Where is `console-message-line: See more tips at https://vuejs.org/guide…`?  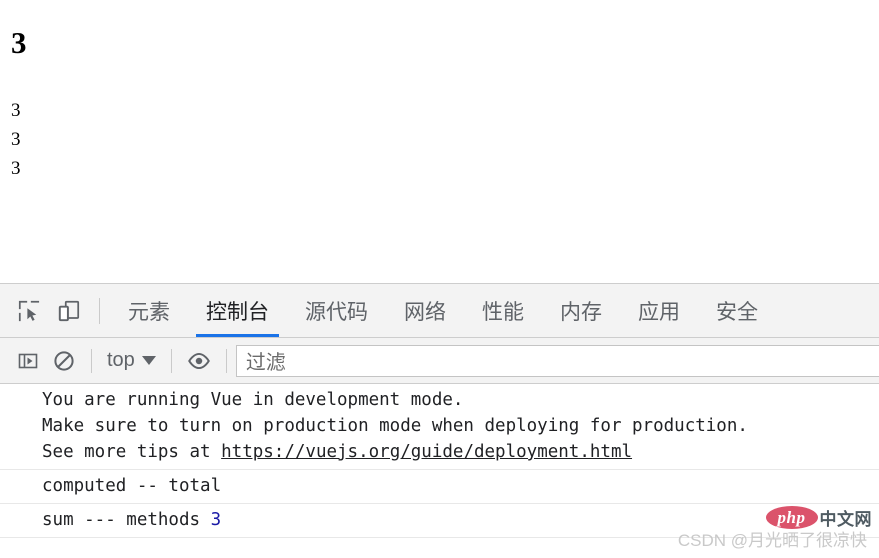 console-message-line: See more tips at https://vuejs.org/guide… is located at coordinates (460, 452).